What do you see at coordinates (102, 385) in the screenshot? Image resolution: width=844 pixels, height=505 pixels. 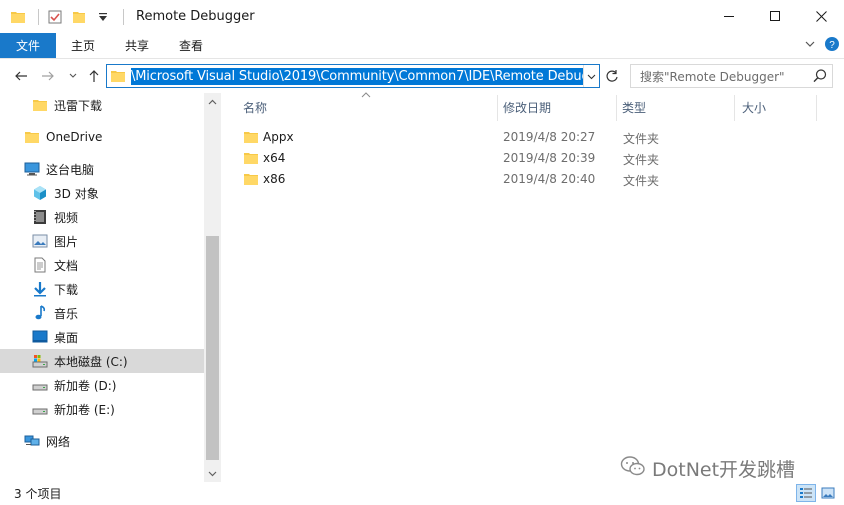 I see `sidebar-item-volume-d: 新加卷 (D:)` at bounding box center [102, 385].